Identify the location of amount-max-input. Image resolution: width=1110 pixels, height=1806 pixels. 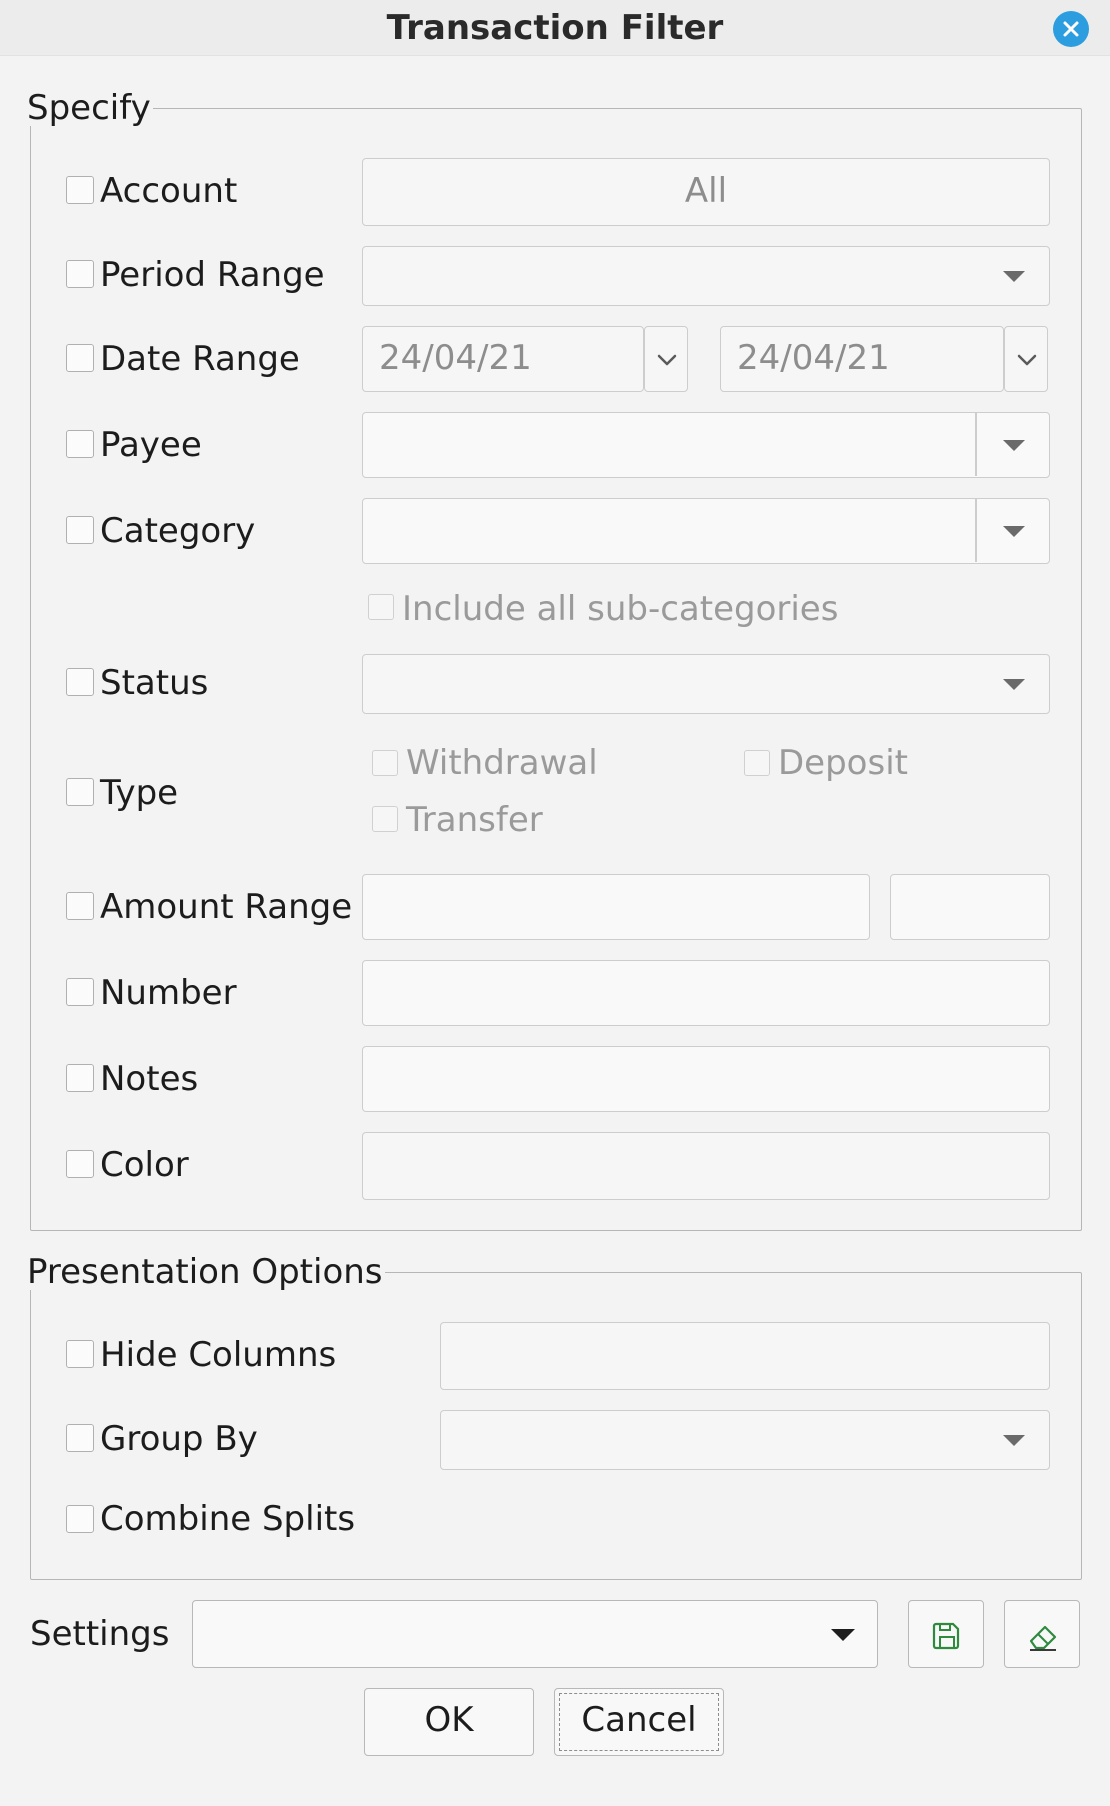
(970, 907).